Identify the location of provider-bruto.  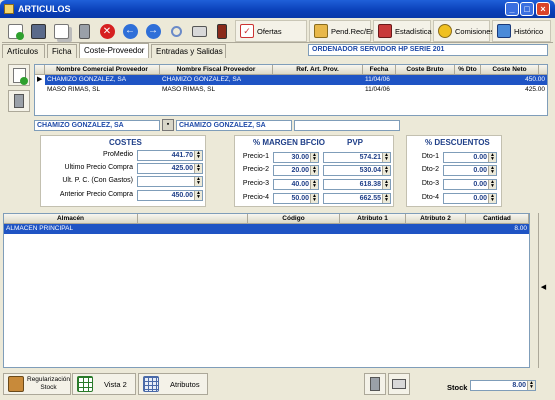
(425, 80).